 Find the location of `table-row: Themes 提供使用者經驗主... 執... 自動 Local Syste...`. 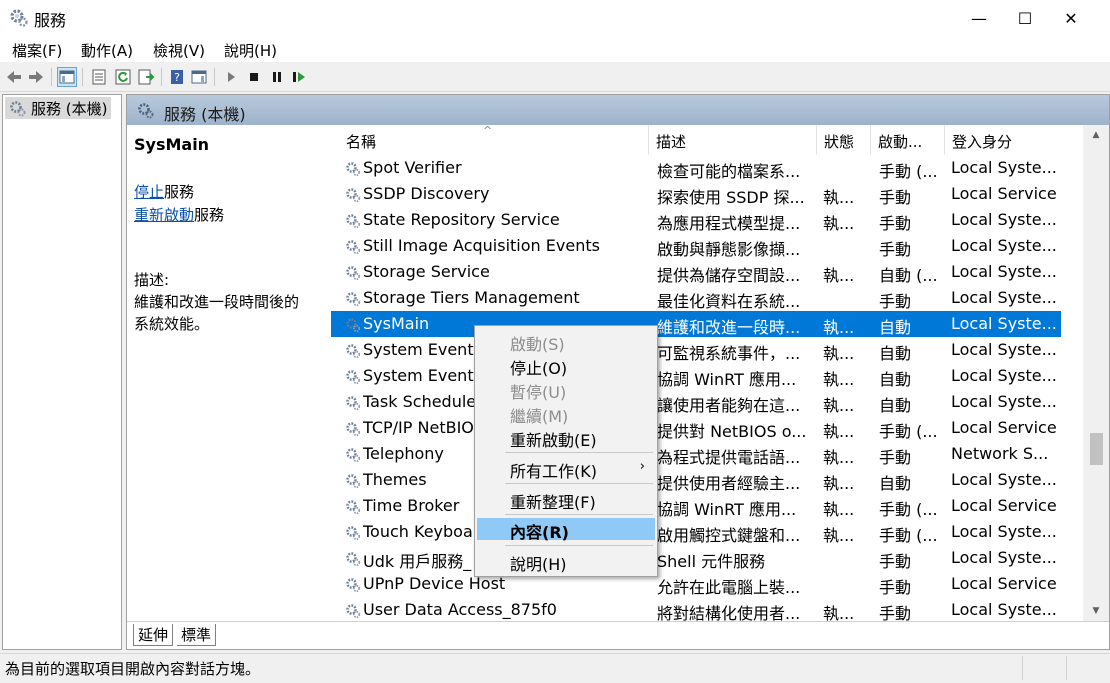

table-row: Themes 提供使用者經驗主... 執... 自動 Local Syste... is located at coordinates (696, 480).